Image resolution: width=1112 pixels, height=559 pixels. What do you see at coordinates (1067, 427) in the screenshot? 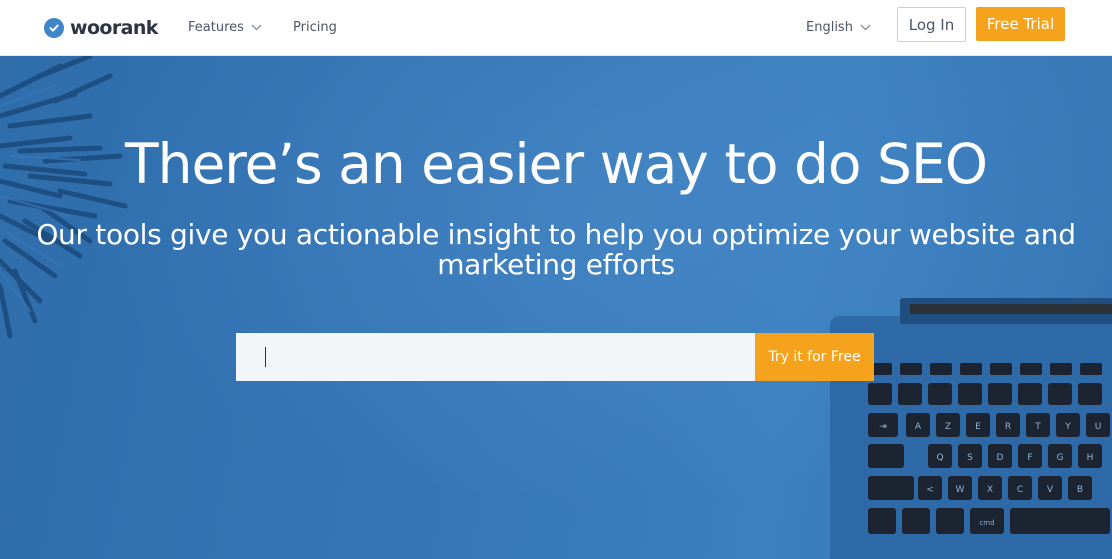
I see `svg-text: Y` at bounding box center [1067, 427].